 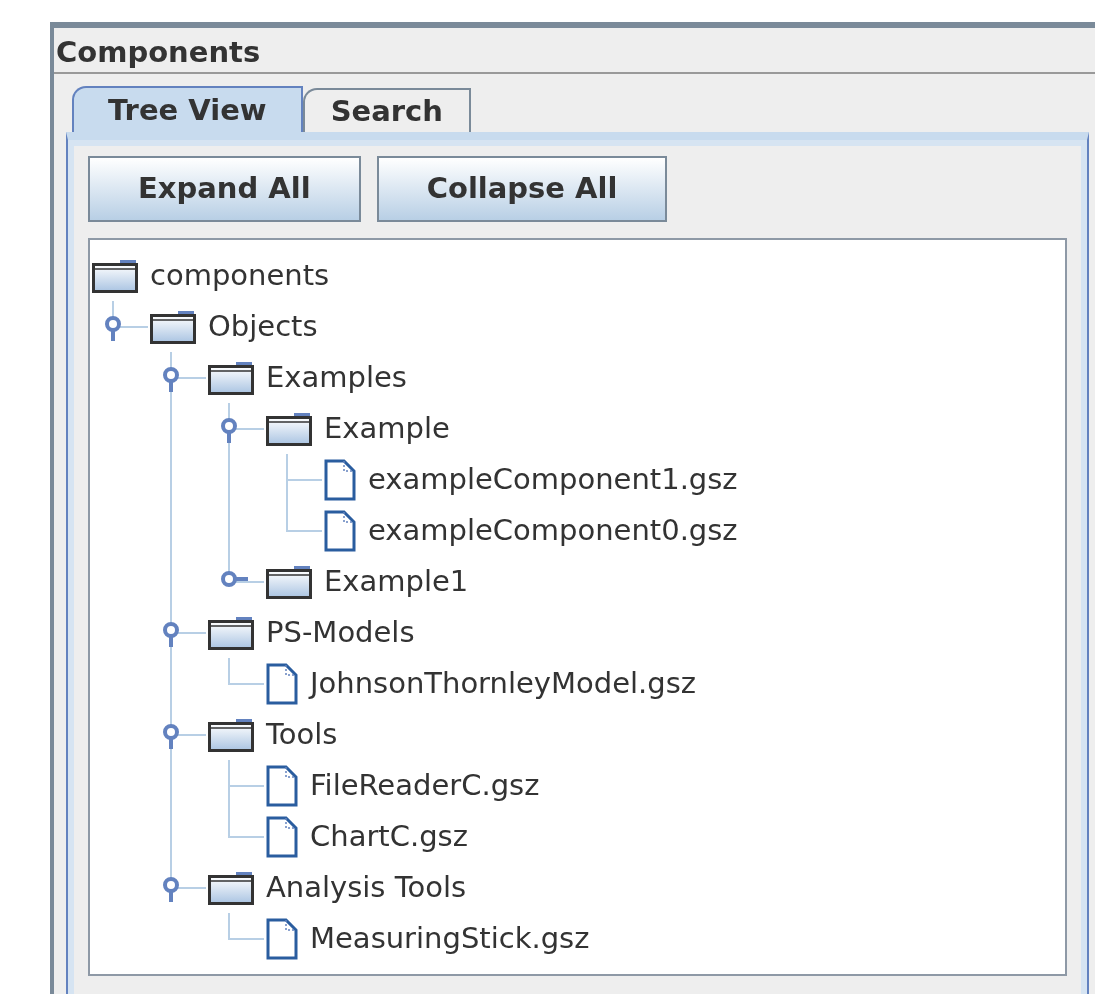 I want to click on tree-button: Expand All, so click(x=224, y=189).